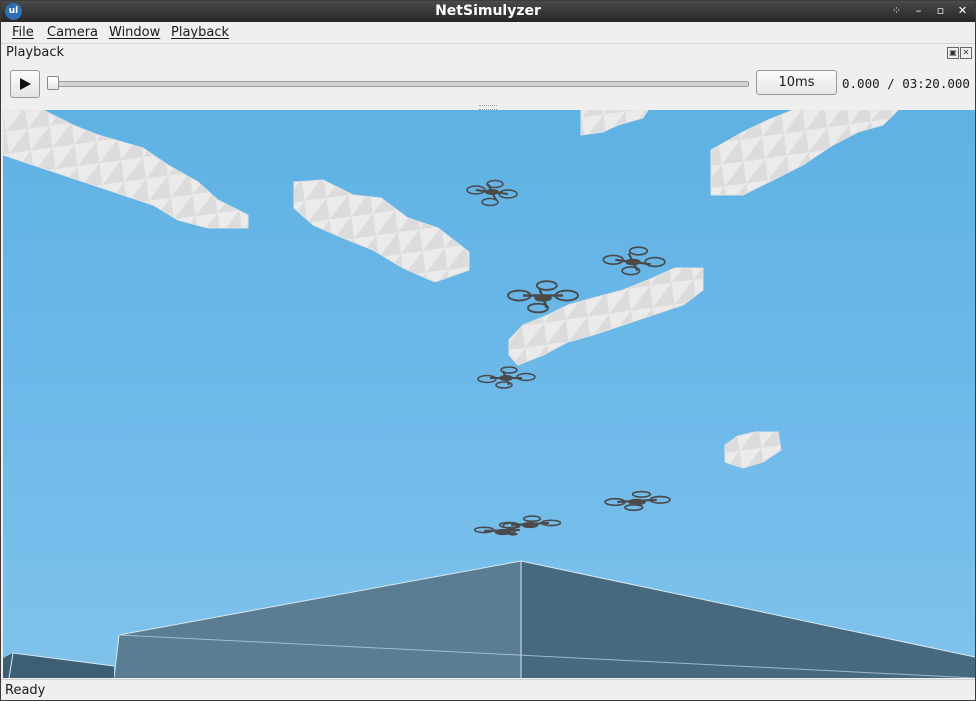 This screenshot has height=701, width=976. I want to click on menu-playback: Playback, so click(200, 32).